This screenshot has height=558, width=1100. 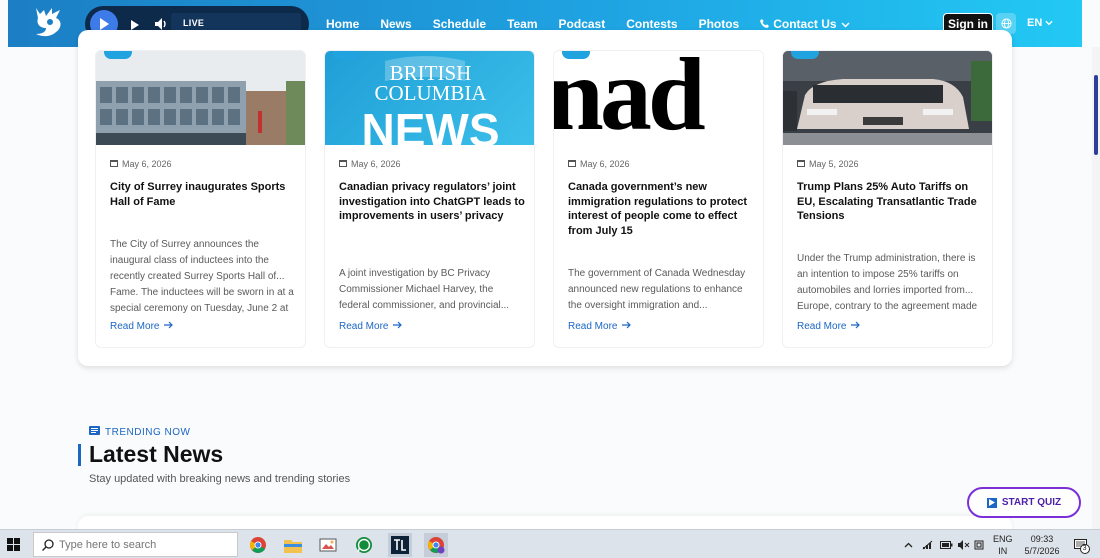 I want to click on chrome-icon, so click(x=258, y=545).